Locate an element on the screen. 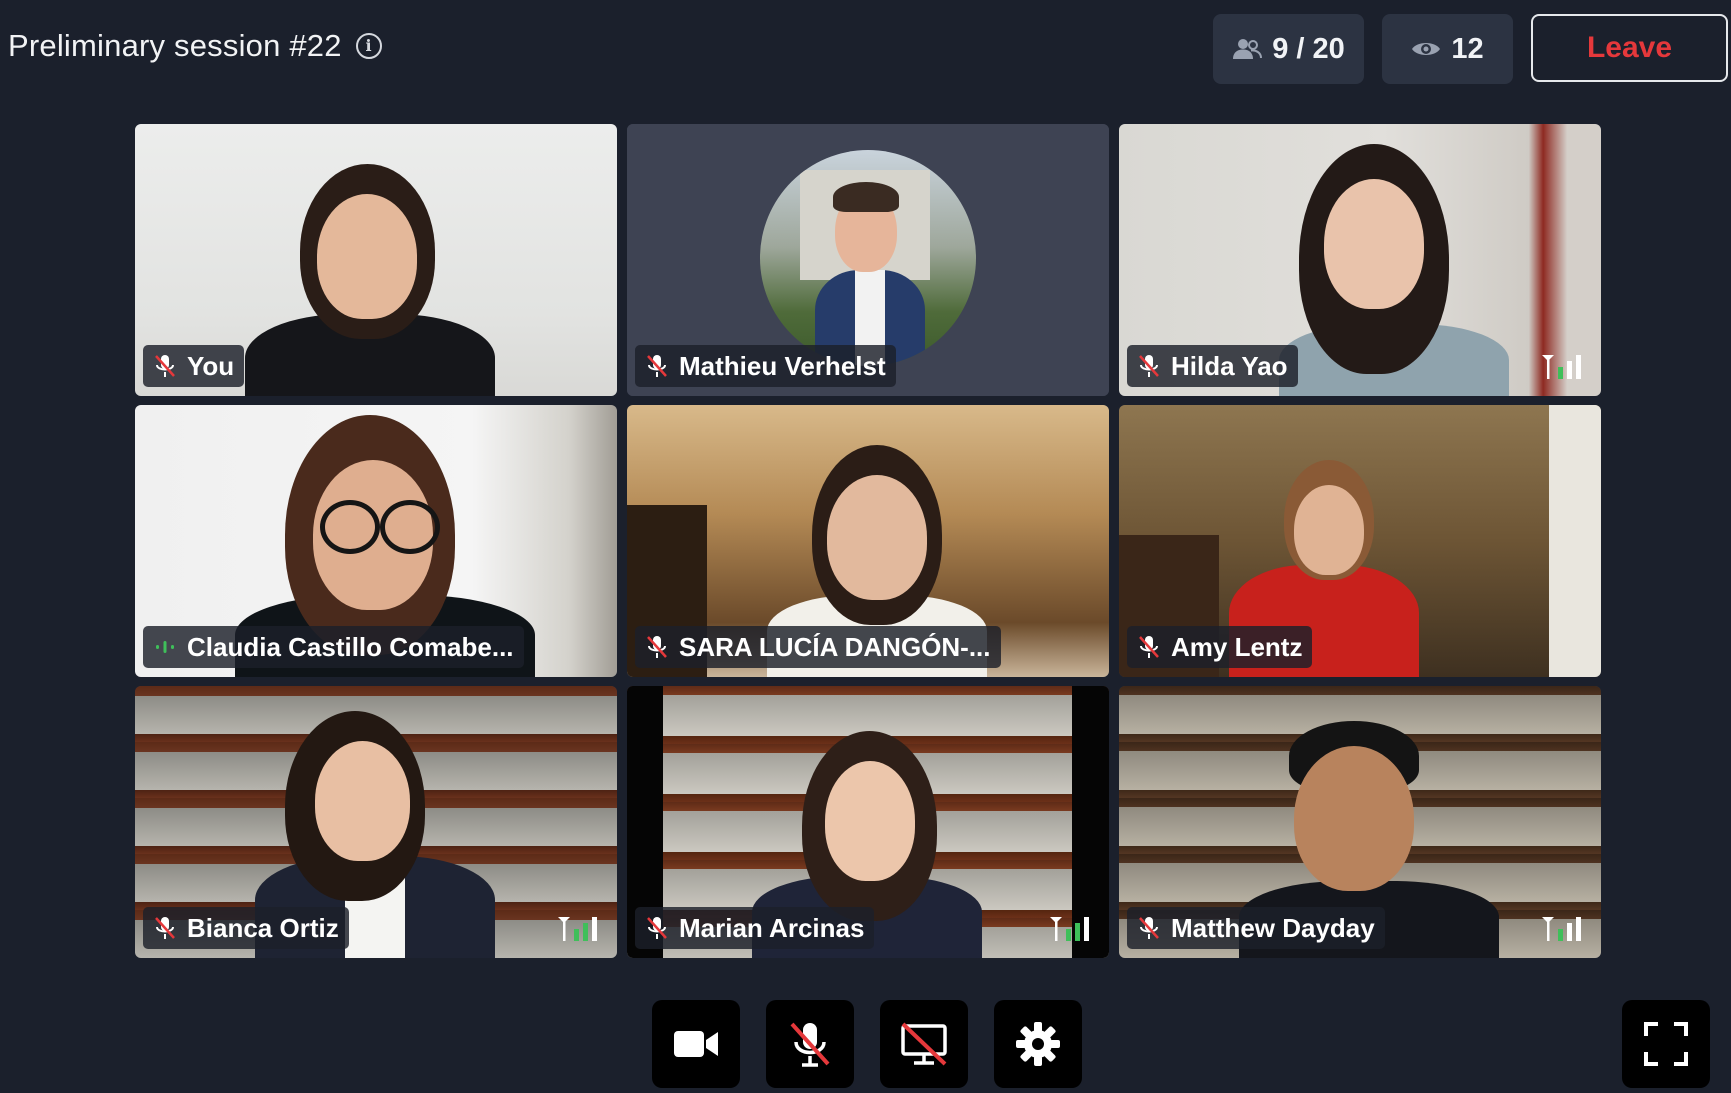  participants-count-badge: 9 / 20 is located at coordinates (1288, 49).